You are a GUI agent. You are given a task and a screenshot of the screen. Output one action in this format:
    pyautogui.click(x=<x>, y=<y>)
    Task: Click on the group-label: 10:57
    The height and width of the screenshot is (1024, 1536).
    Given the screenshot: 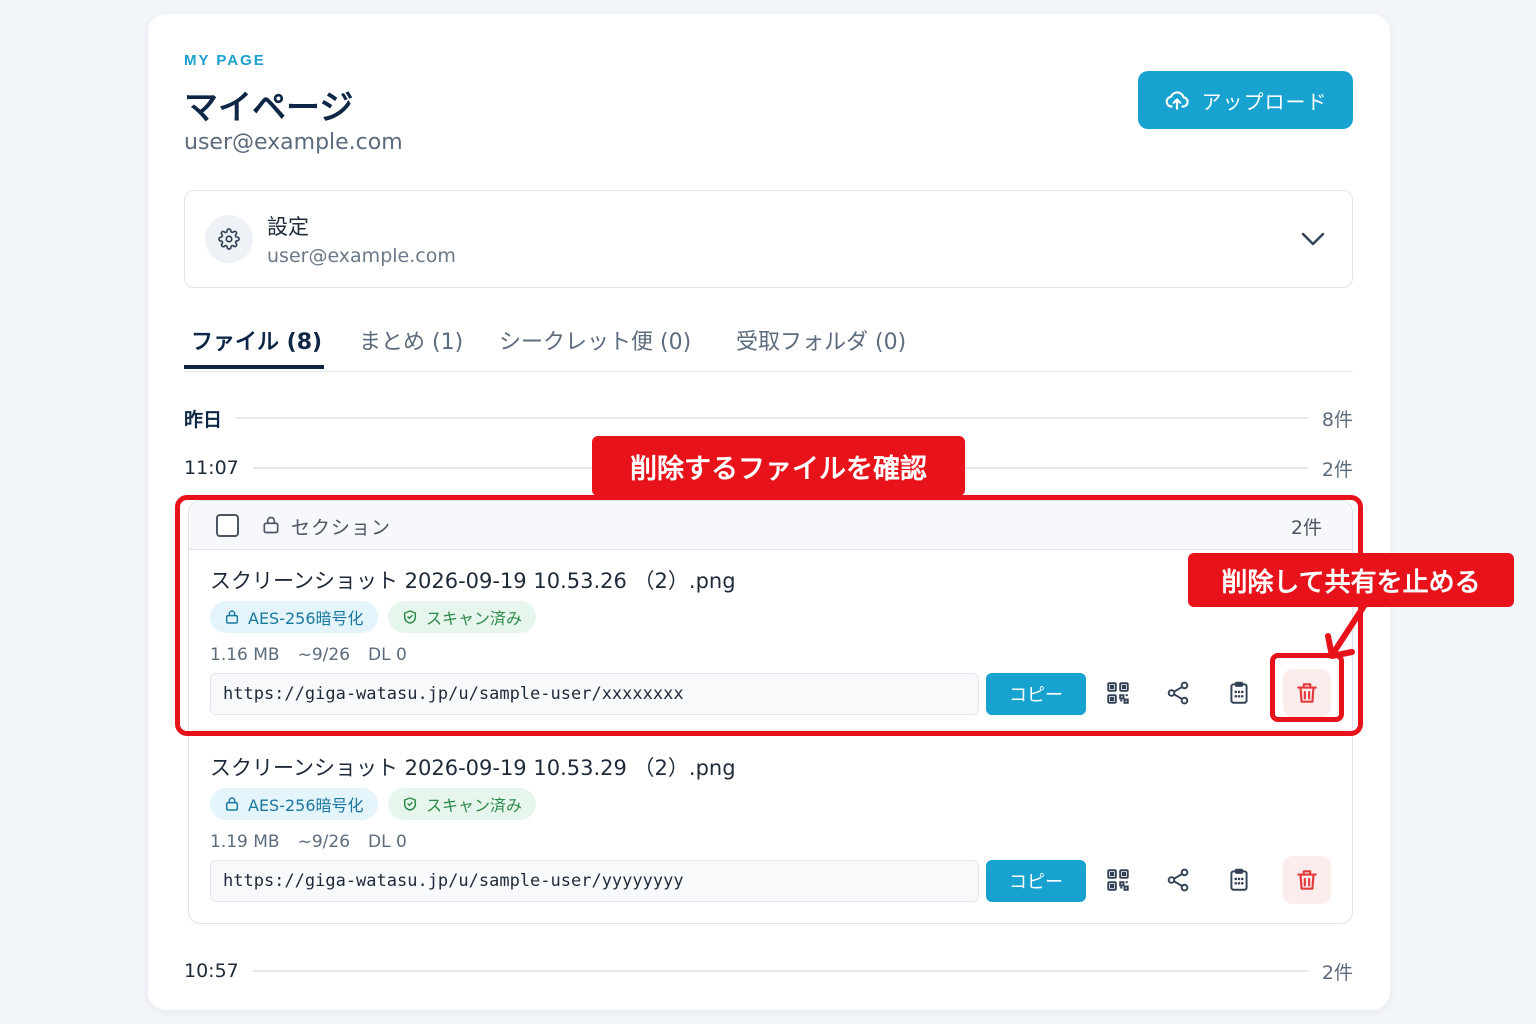 What is the action you would take?
    pyautogui.click(x=211, y=971)
    